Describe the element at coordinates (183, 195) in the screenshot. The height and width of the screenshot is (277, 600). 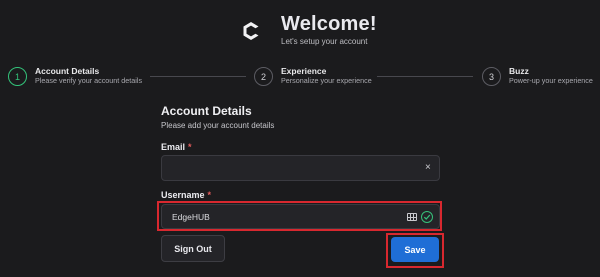
I see `username-label-text: Username` at that location.